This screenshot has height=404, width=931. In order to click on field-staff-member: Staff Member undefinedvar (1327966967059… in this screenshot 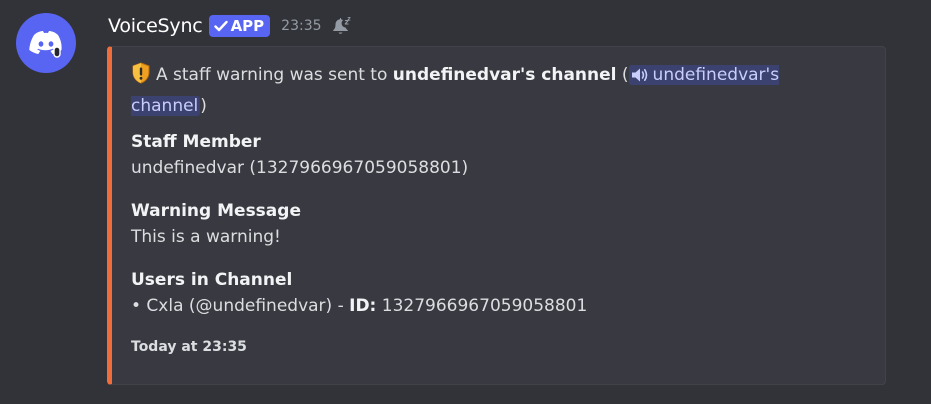, I will do `click(481, 156)`.